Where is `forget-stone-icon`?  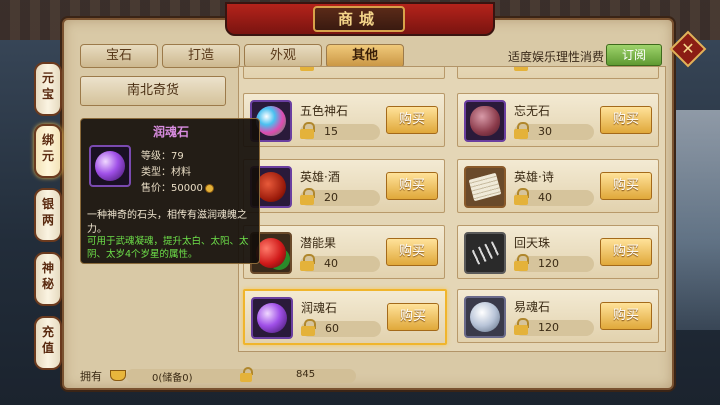
forget-stone-icon is located at coordinates (485, 121).